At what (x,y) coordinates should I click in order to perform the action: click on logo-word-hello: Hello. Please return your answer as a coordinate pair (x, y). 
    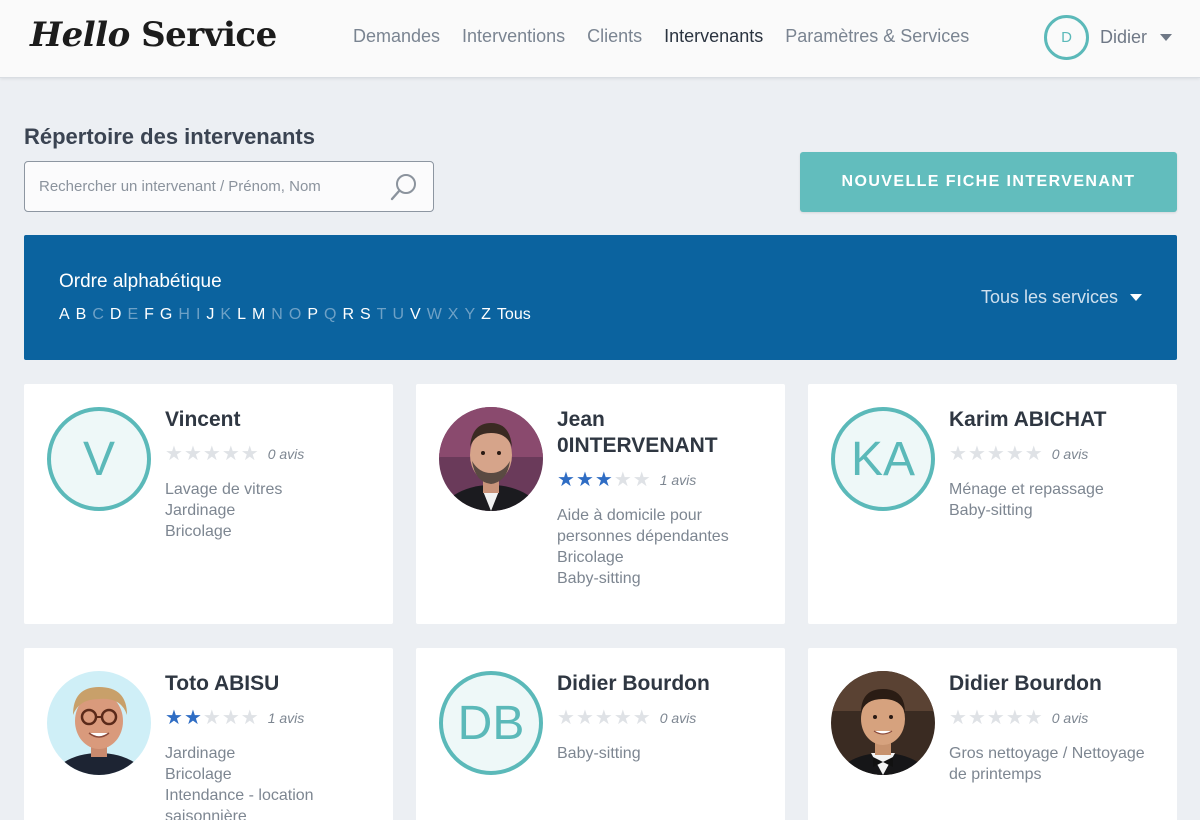
    Looking at the image, I should click on (80, 35).